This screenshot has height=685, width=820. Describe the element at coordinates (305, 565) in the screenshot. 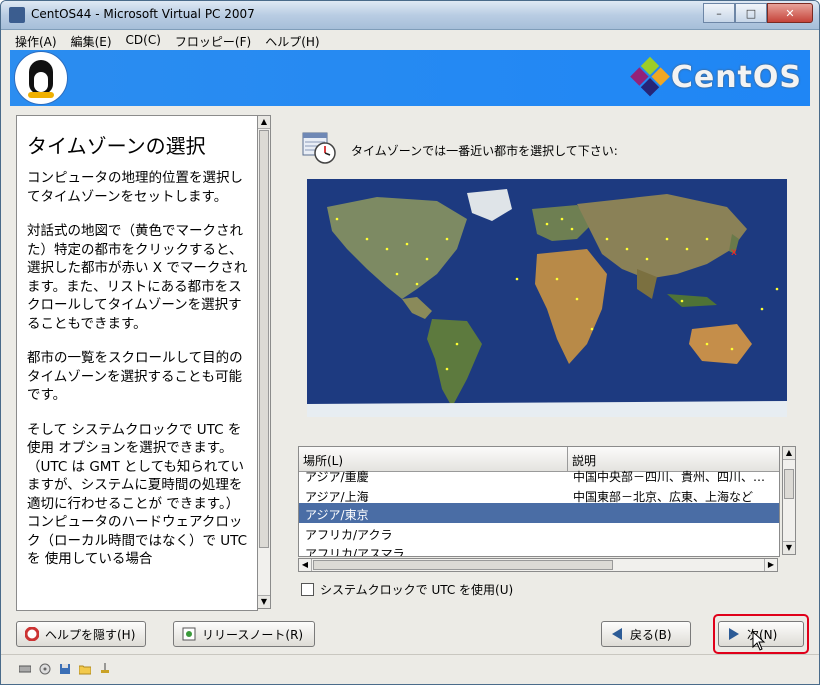

I see `scroll-left-icon: ◀` at that location.